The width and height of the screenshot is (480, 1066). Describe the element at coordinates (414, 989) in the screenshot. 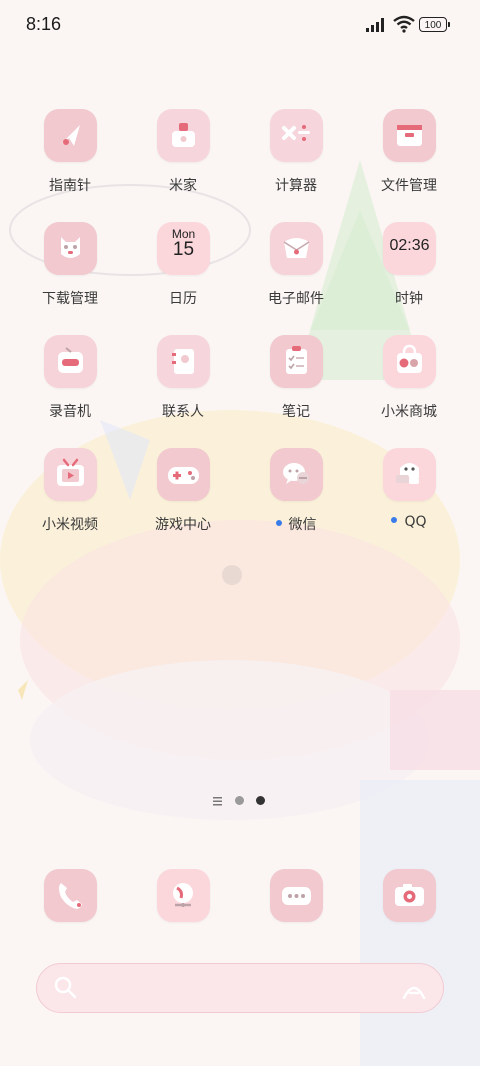

I see `ai-assistant-icon` at that location.